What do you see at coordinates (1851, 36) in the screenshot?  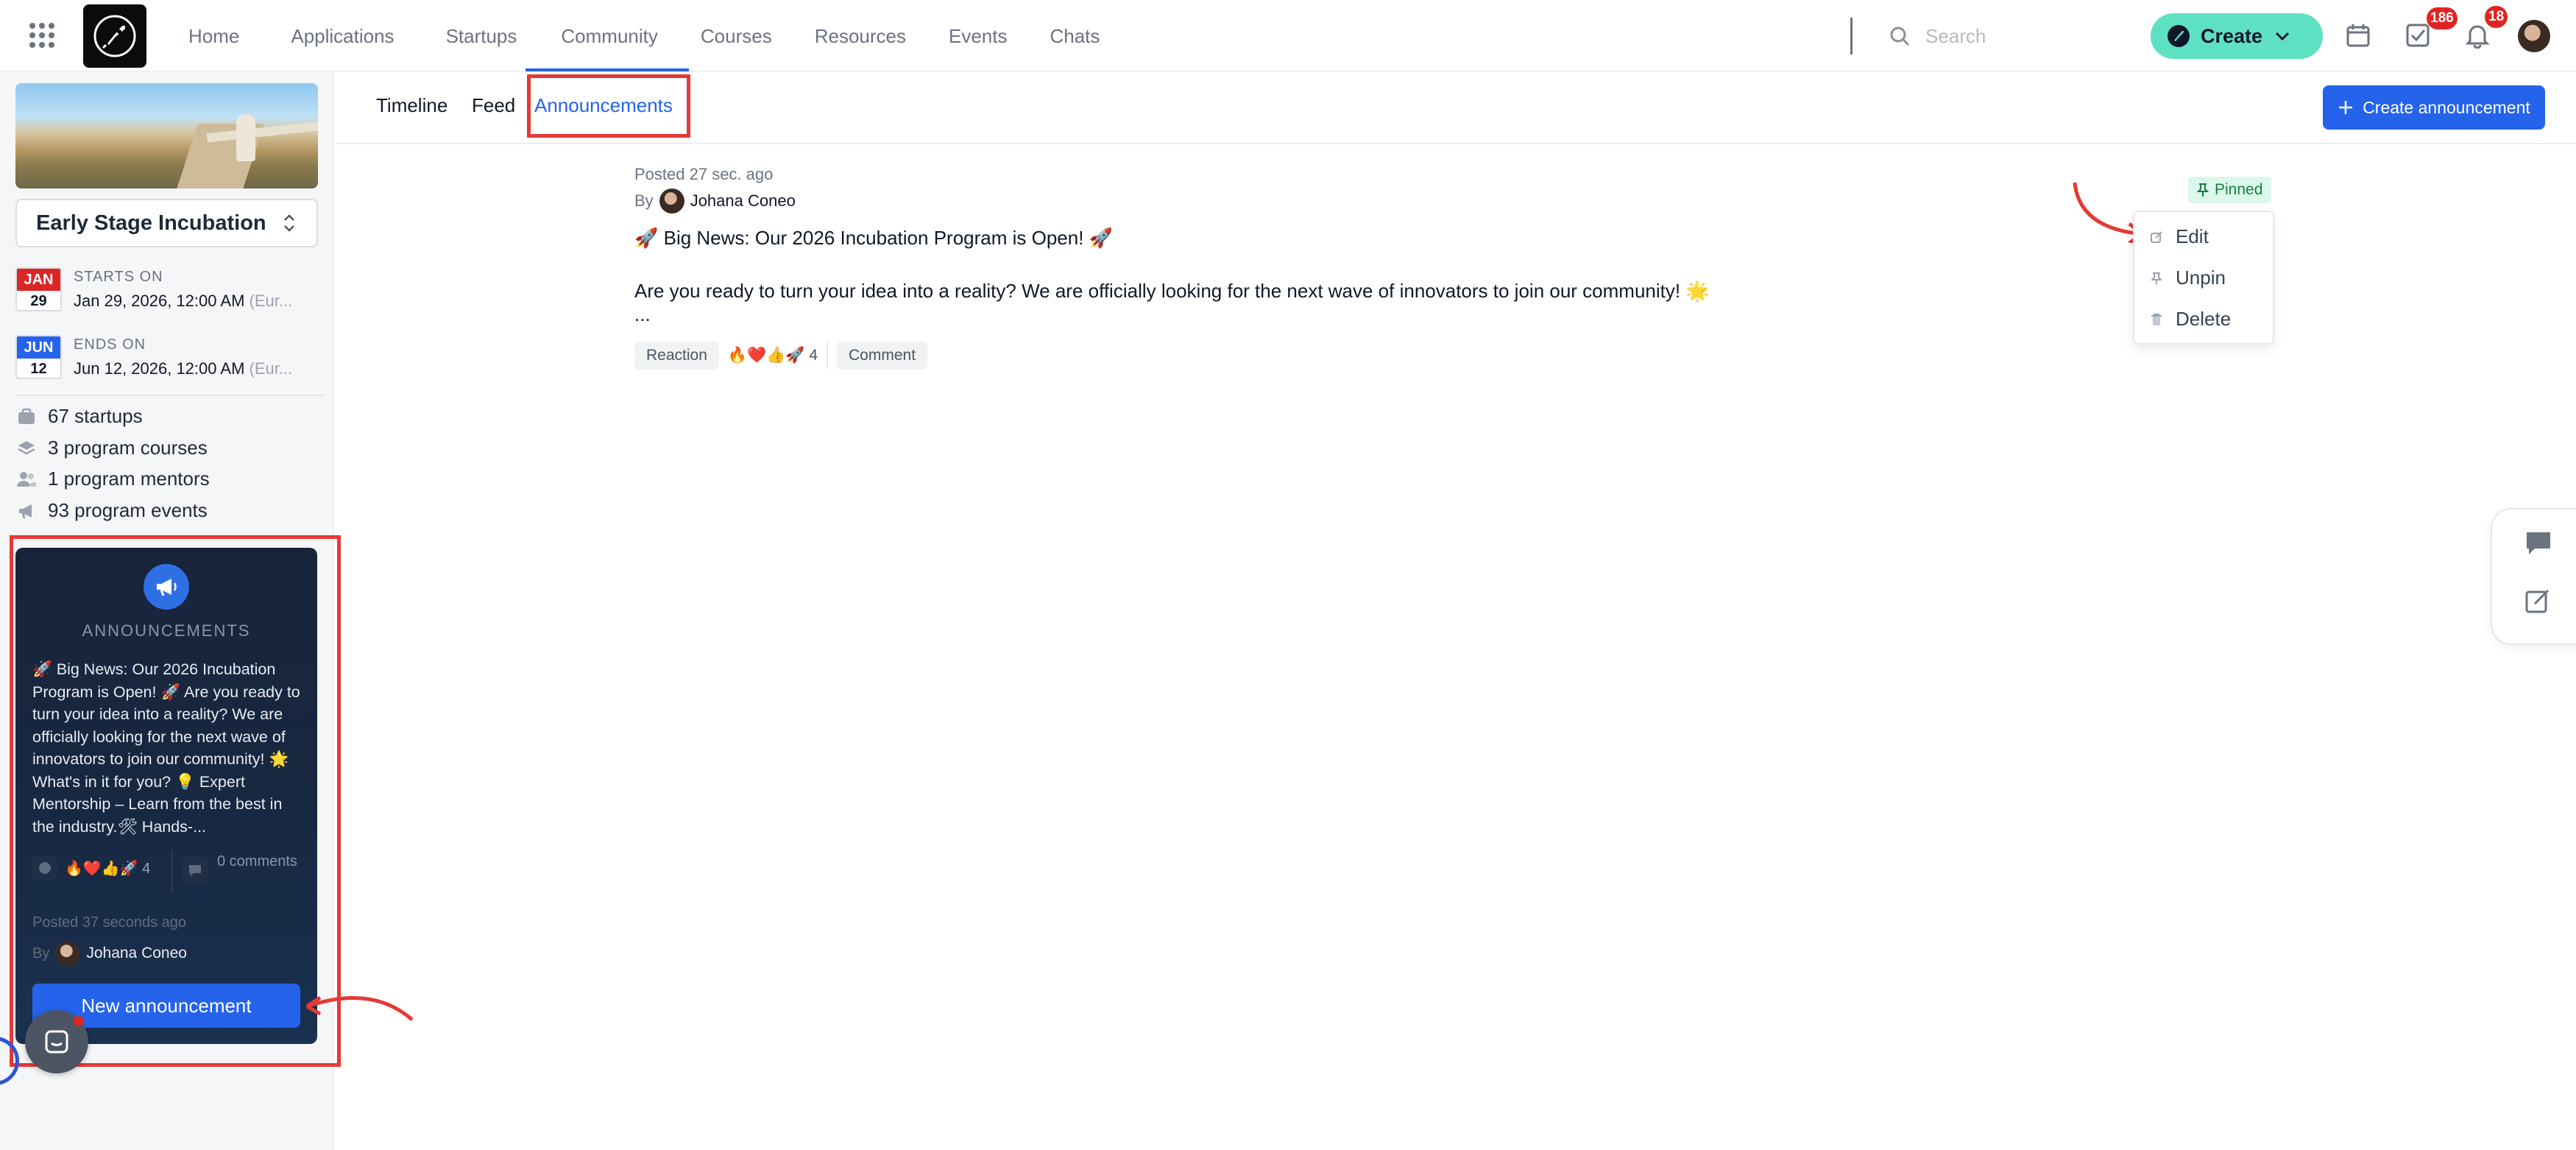 I see `topbar-divider` at bounding box center [1851, 36].